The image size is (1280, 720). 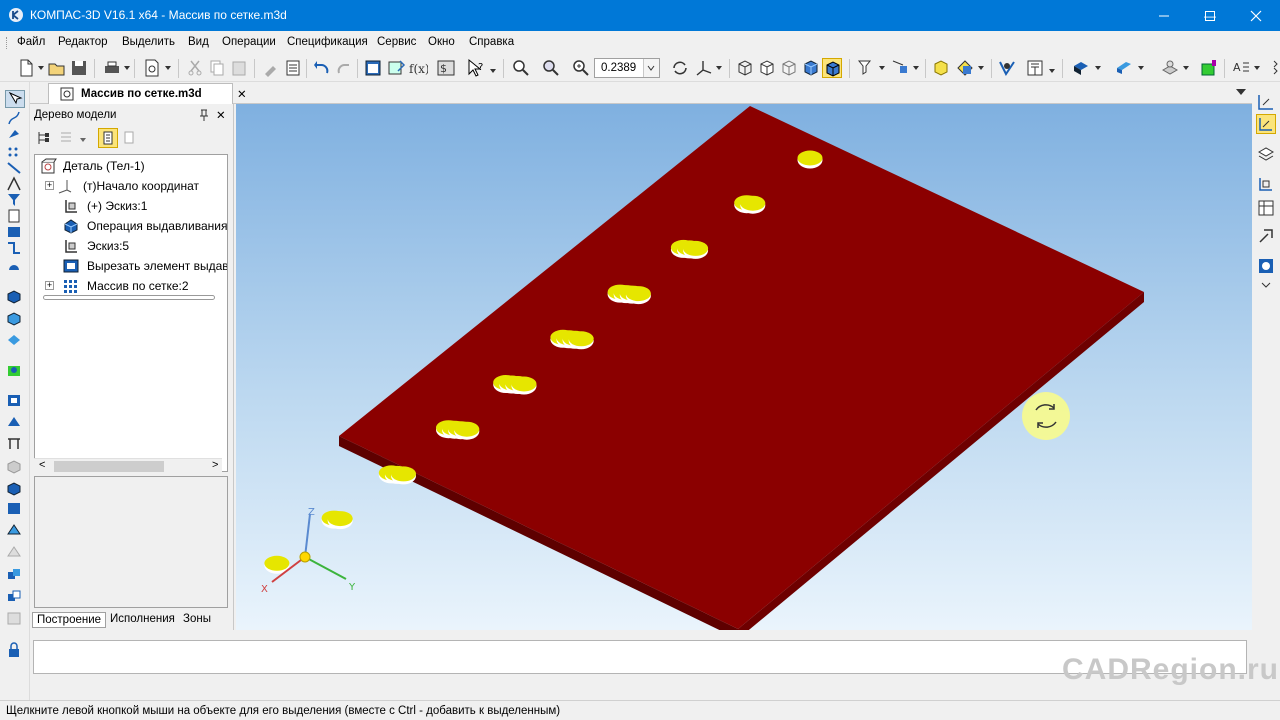 What do you see at coordinates (15, 553) in the screenshot?
I see `disabled-tool-2-icon` at bounding box center [15, 553].